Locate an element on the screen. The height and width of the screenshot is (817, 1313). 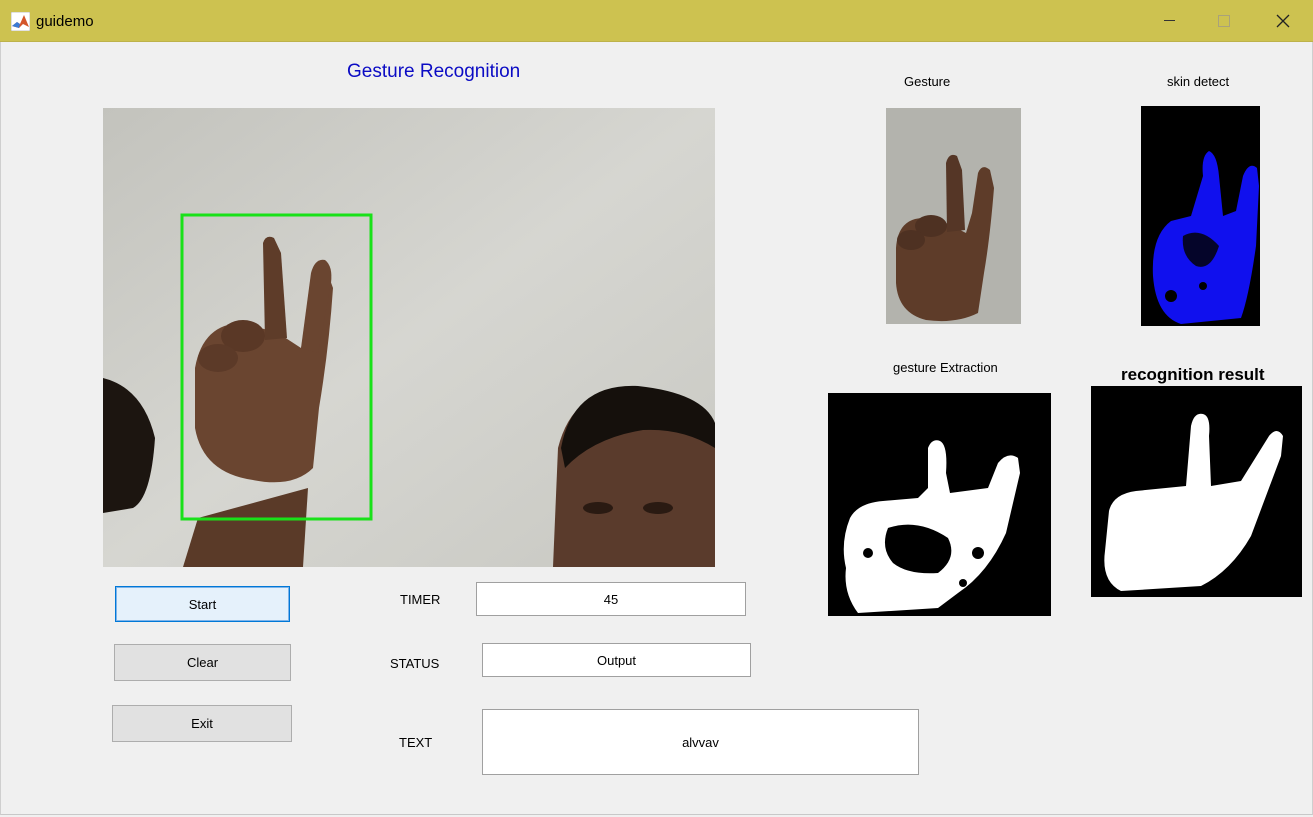
recognition-result-image is located at coordinates (1196, 491).